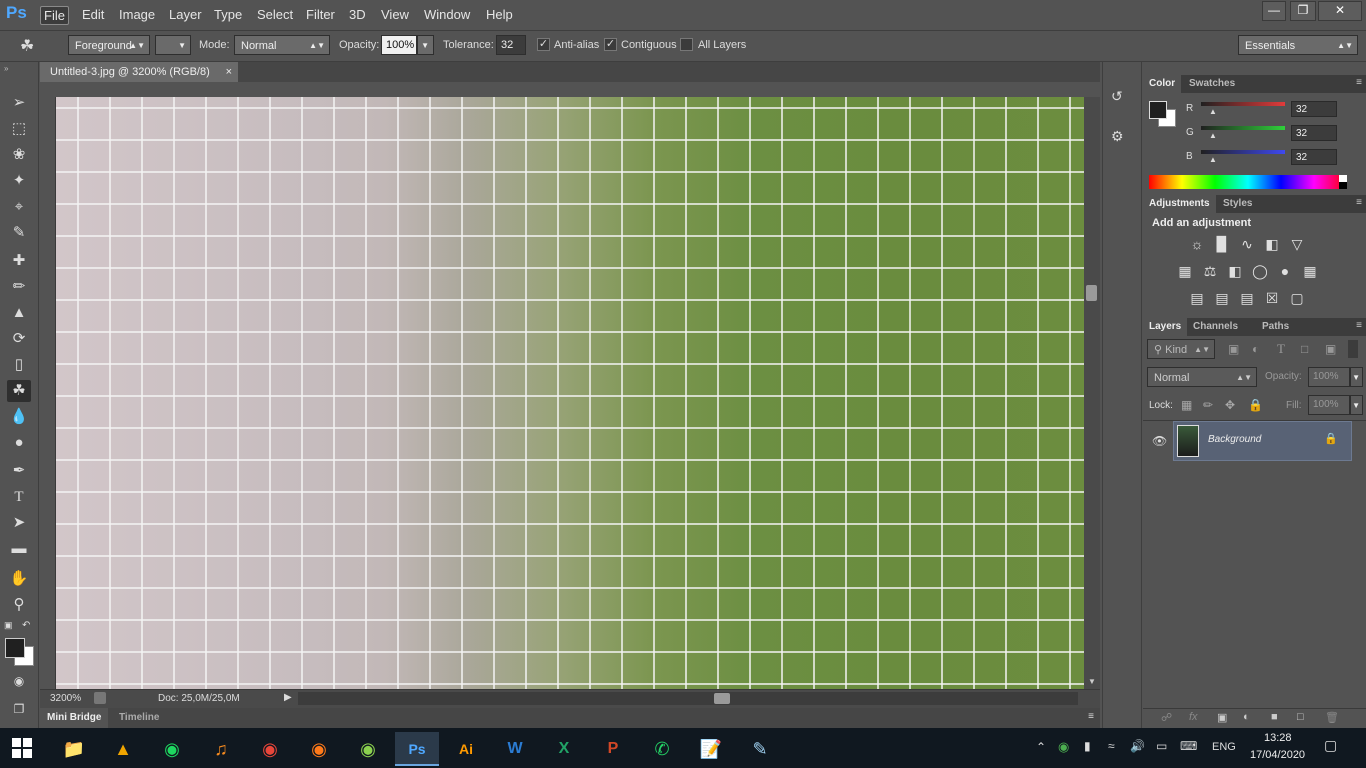  What do you see at coordinates (19, 443) in the screenshot?
I see `dodge-tool-icon: ●` at bounding box center [19, 443].